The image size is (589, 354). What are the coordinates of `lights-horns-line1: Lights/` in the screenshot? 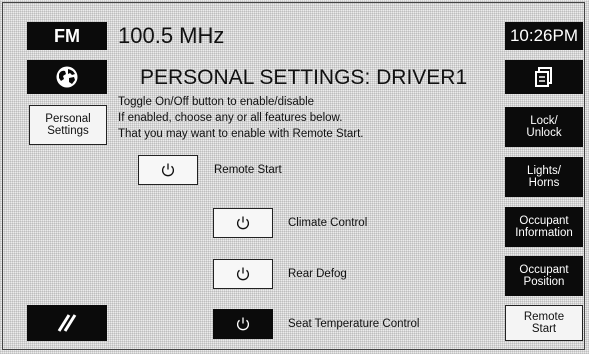 It's located at (544, 171).